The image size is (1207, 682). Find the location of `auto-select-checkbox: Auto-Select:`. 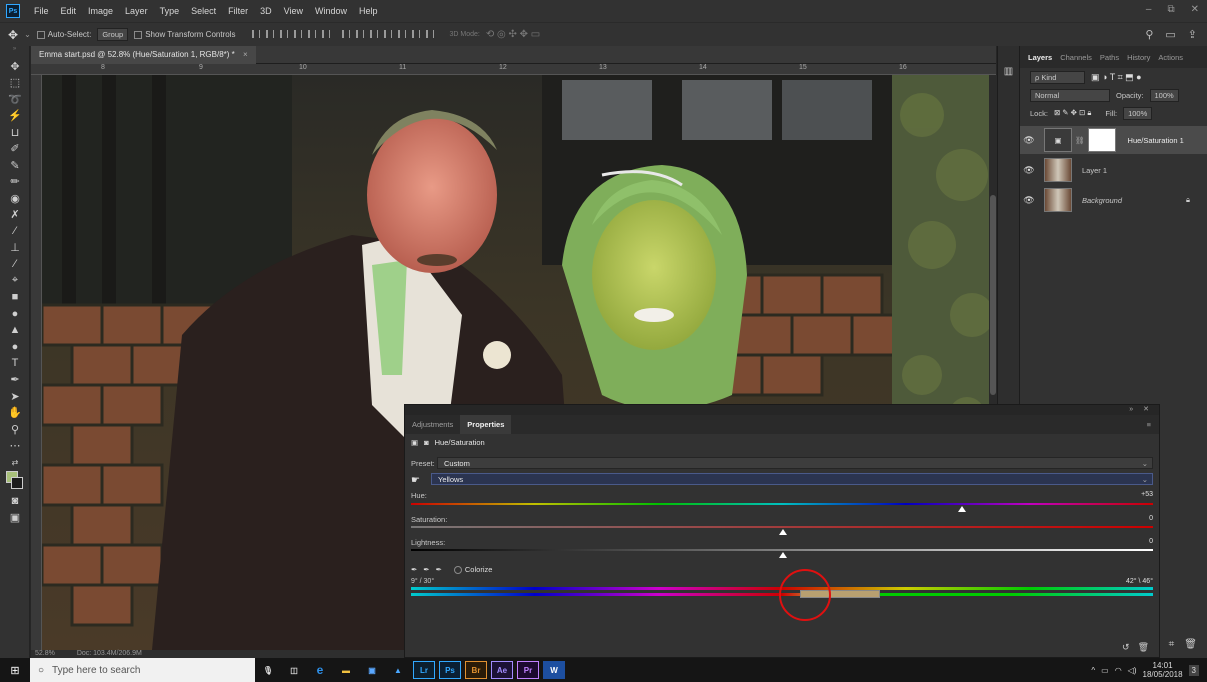

auto-select-checkbox: Auto-Select: is located at coordinates (63, 34).